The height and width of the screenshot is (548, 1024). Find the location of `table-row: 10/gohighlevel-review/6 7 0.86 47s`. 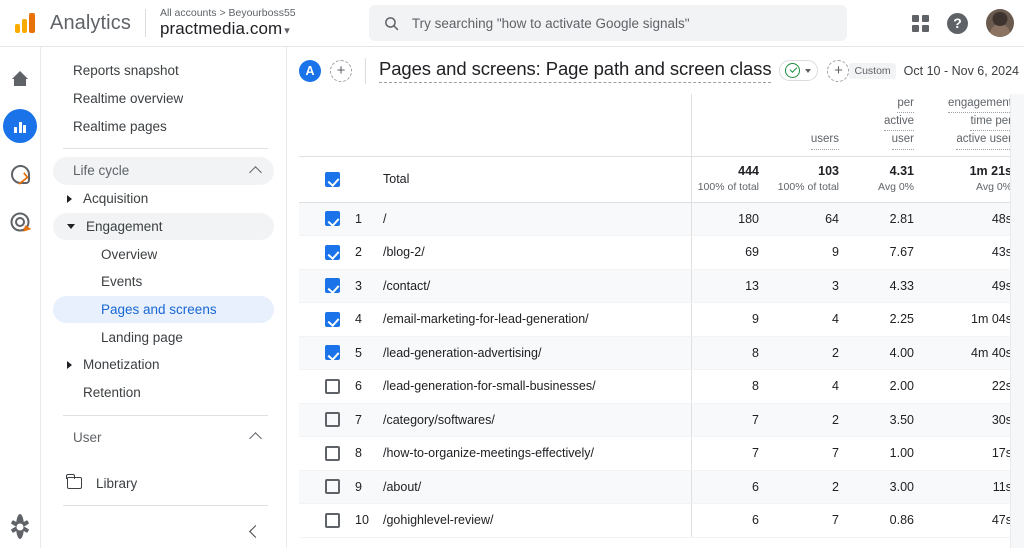

table-row: 10/gohighlevel-review/6 7 0.86 47s is located at coordinates (661, 520).